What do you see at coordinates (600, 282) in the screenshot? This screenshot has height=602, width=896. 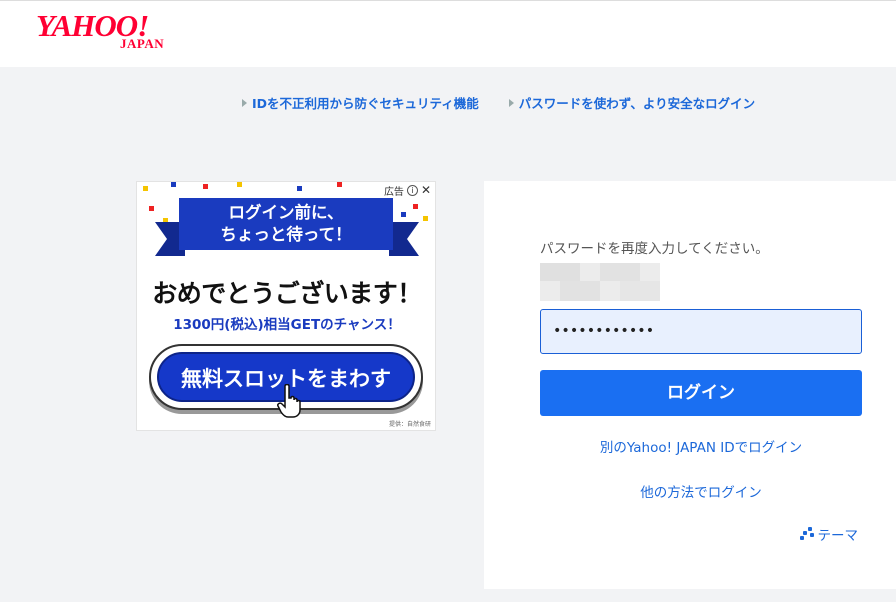 I see `blurred-user-id` at bounding box center [600, 282].